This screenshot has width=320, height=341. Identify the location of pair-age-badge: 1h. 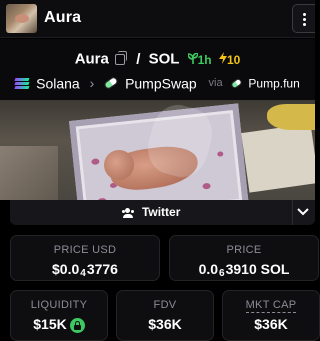
(200, 59).